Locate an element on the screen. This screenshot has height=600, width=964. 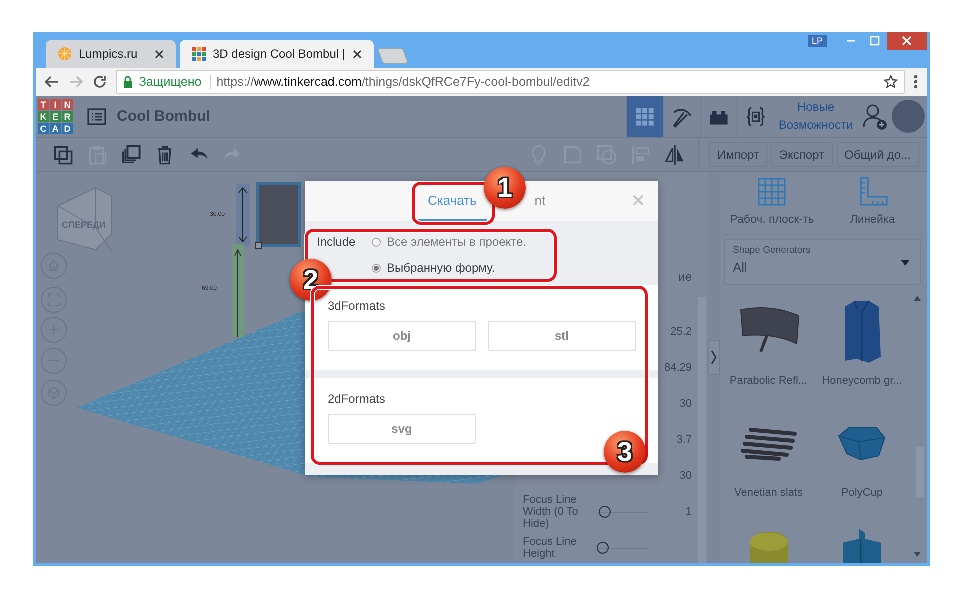
minimize-icon is located at coordinates (851, 41).